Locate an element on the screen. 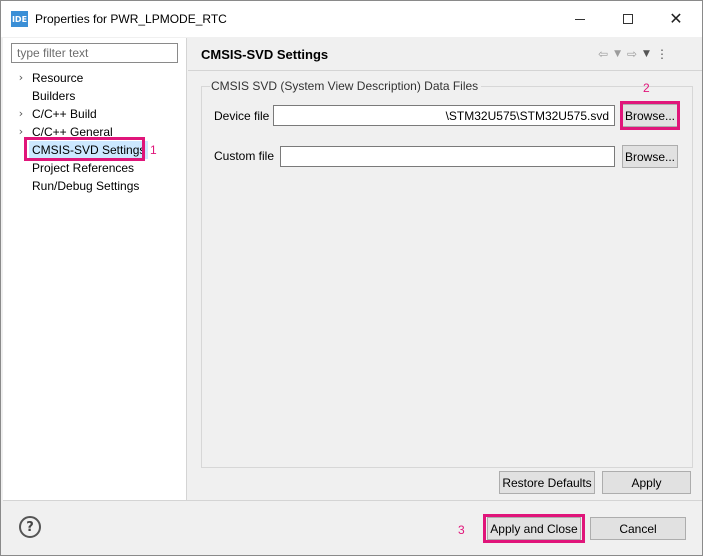 This screenshot has height=556, width=703. tree-item-label: Resource is located at coordinates (58, 78).